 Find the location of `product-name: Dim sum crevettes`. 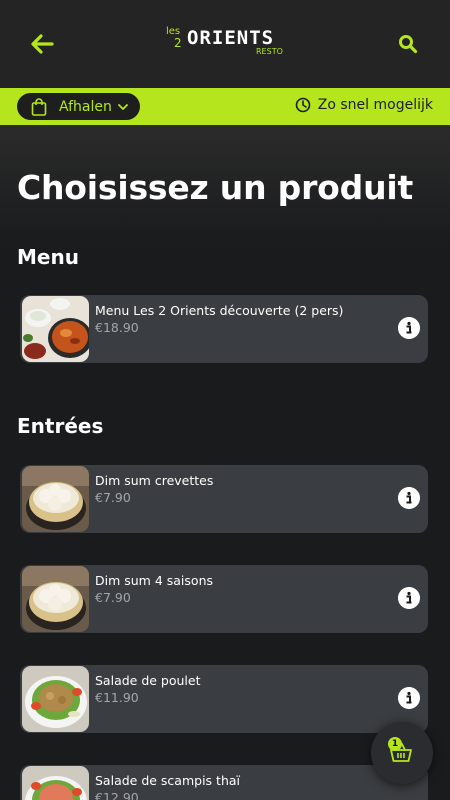

product-name: Dim sum crevettes is located at coordinates (154, 480).